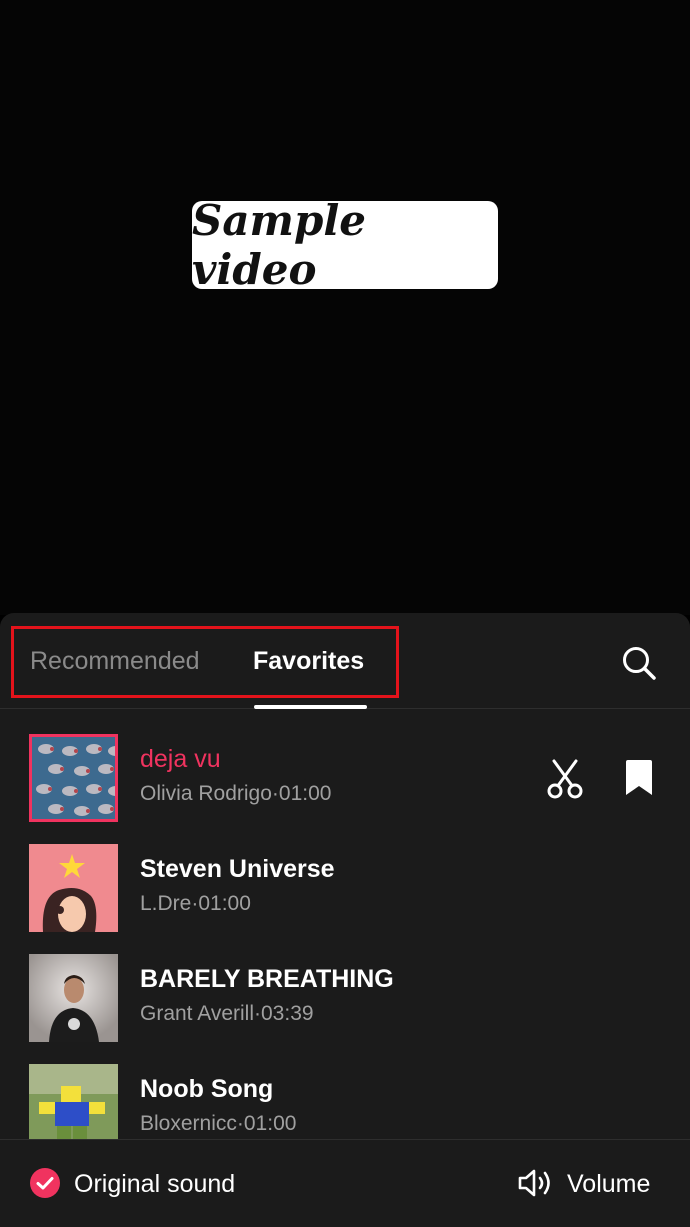  Describe the element at coordinates (279, 245) in the screenshot. I see `video-caption-text: Sample video` at that location.